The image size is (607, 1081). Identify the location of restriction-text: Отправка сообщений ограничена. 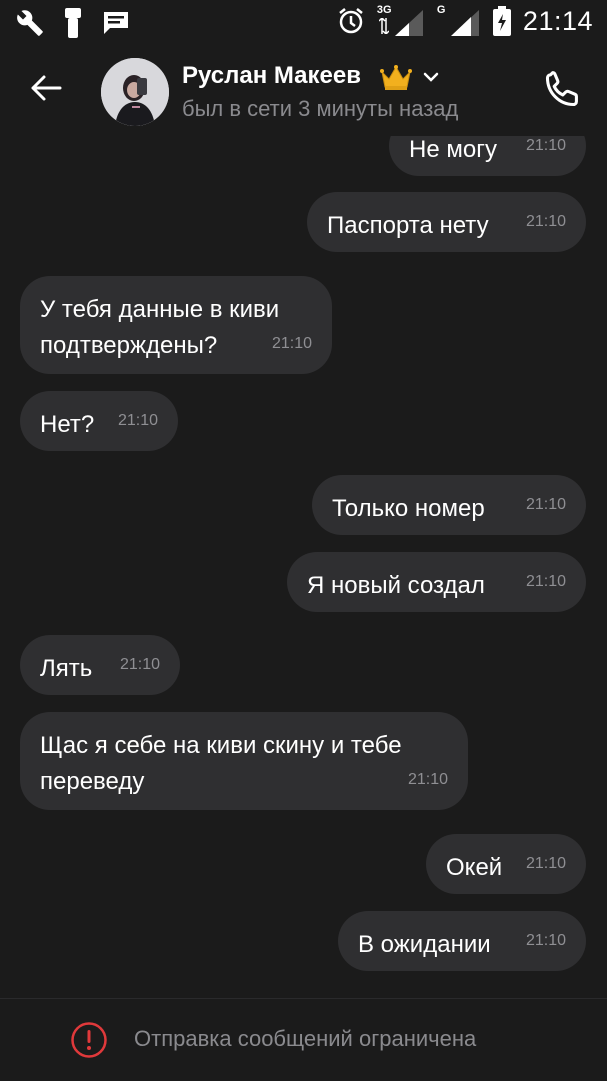
(305, 1038).